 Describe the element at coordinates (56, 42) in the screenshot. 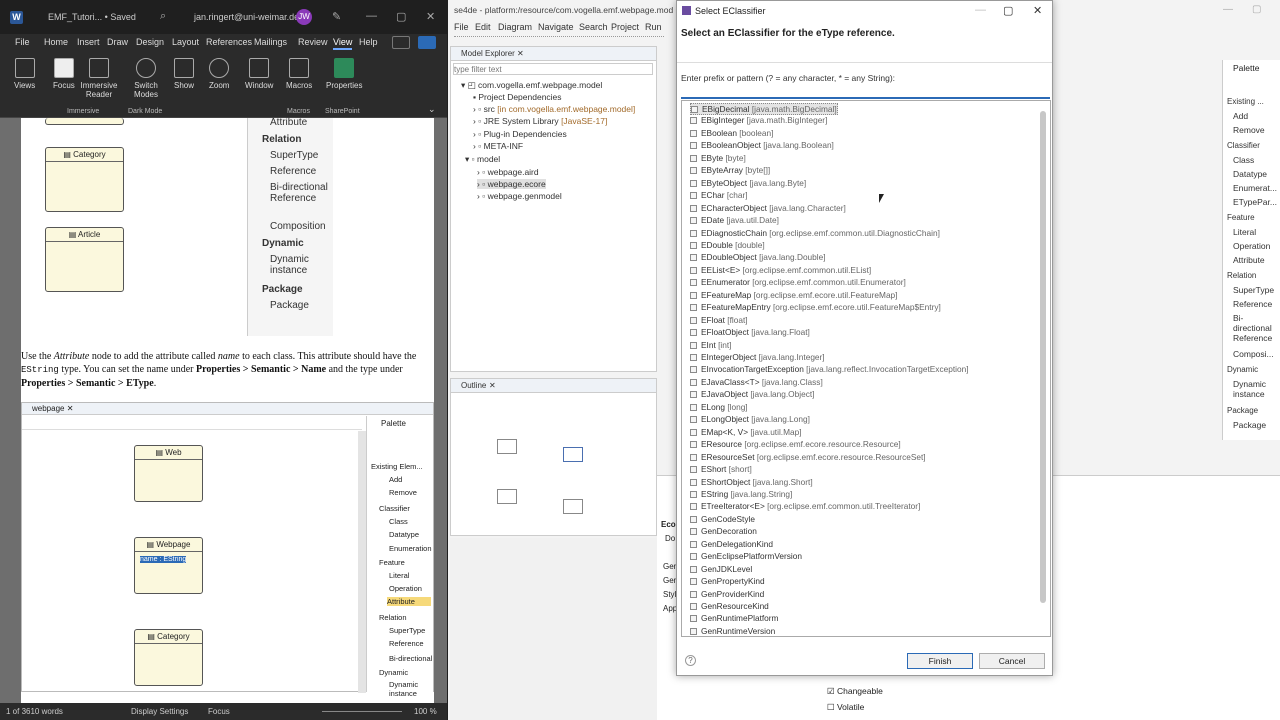

I see `menu-home: Home` at that location.